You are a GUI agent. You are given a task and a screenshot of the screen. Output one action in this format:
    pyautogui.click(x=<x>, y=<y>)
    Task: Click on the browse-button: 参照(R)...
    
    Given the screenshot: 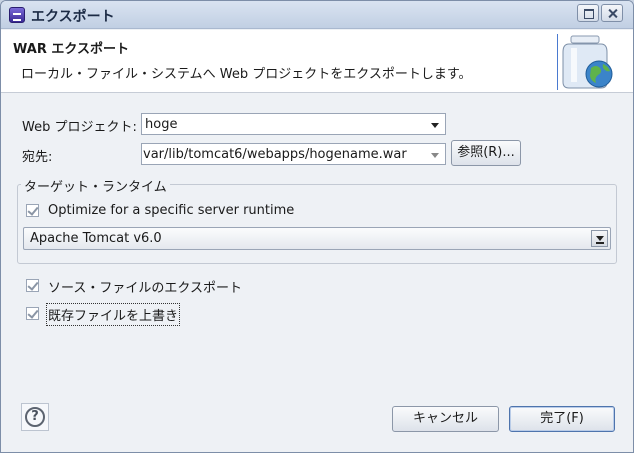 What is the action you would take?
    pyautogui.click(x=486, y=153)
    